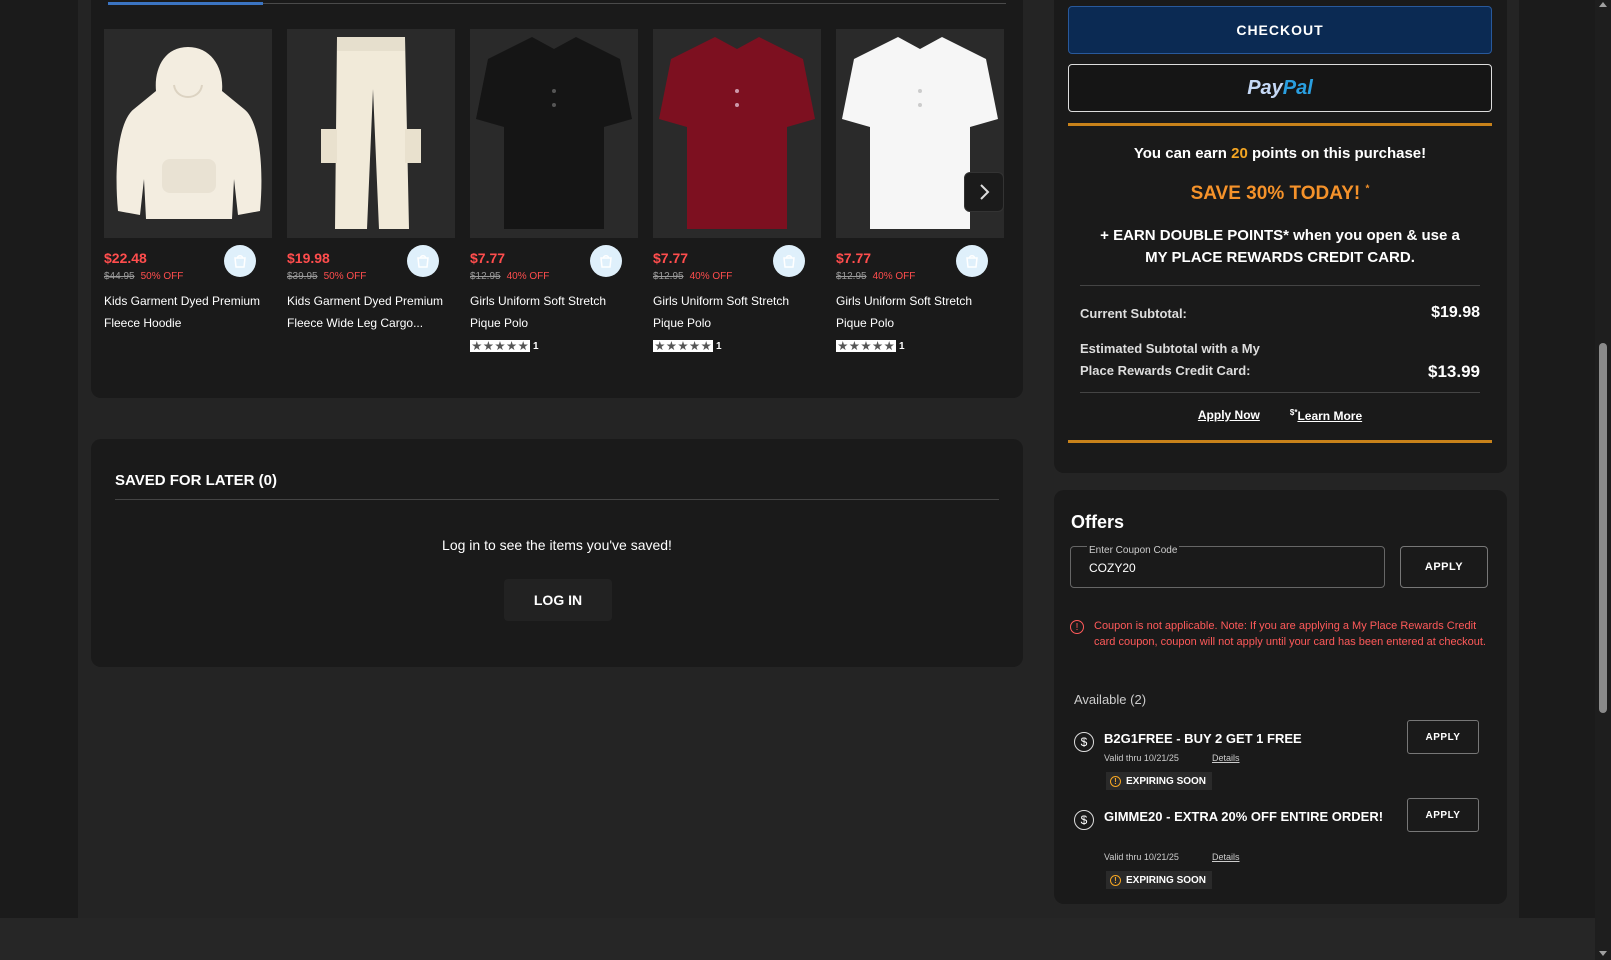 The width and height of the screenshot is (1611, 960). Describe the element at coordinates (1603, 528) in the screenshot. I see `scrollbar-thumb` at that location.